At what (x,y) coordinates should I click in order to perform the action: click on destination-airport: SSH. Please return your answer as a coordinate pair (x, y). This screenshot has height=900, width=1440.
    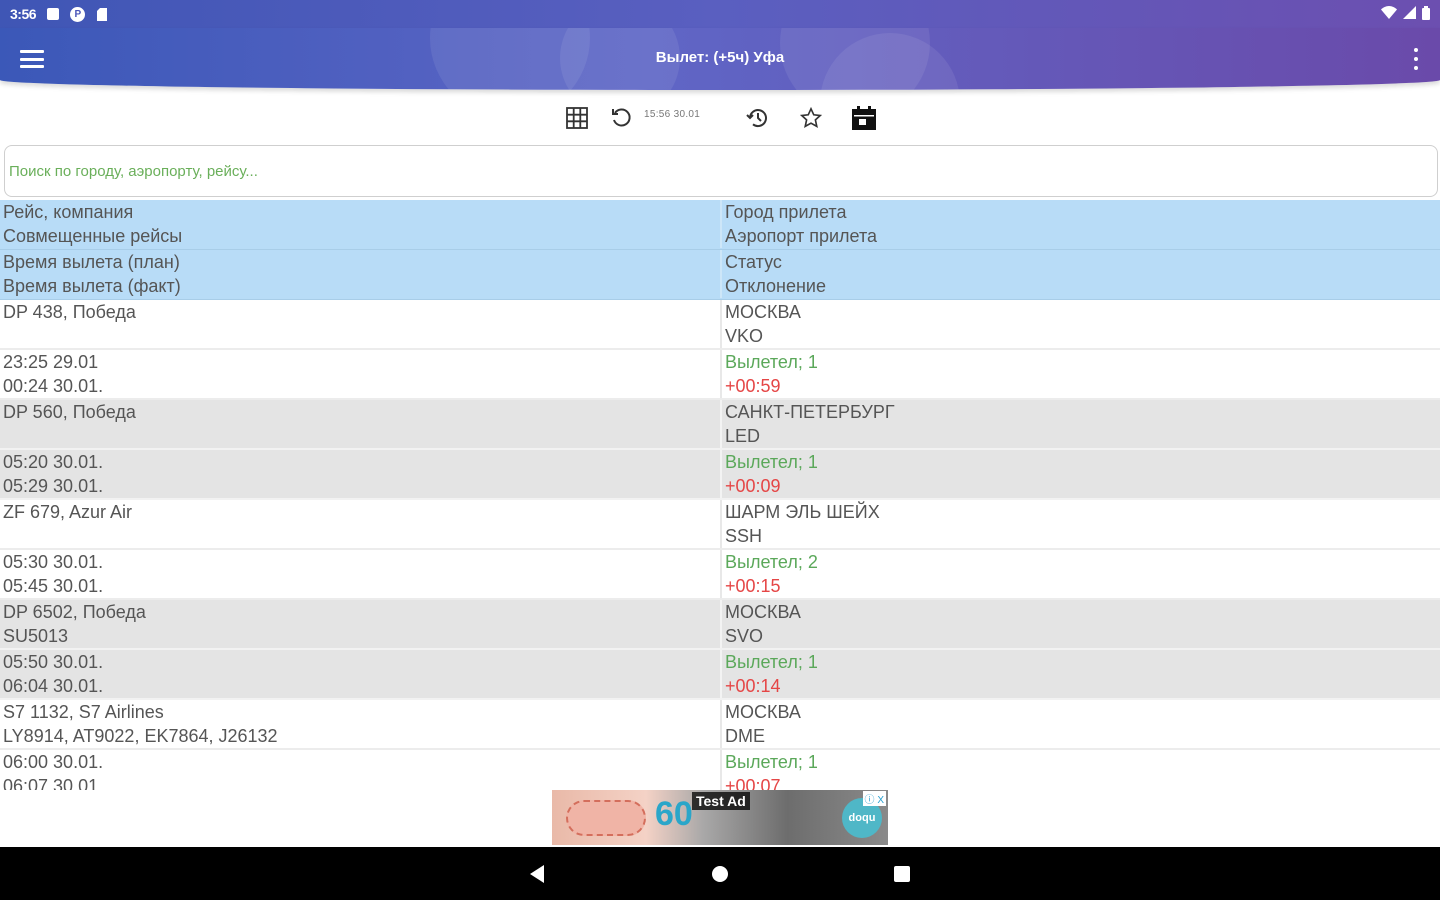
    Looking at the image, I should click on (744, 536).